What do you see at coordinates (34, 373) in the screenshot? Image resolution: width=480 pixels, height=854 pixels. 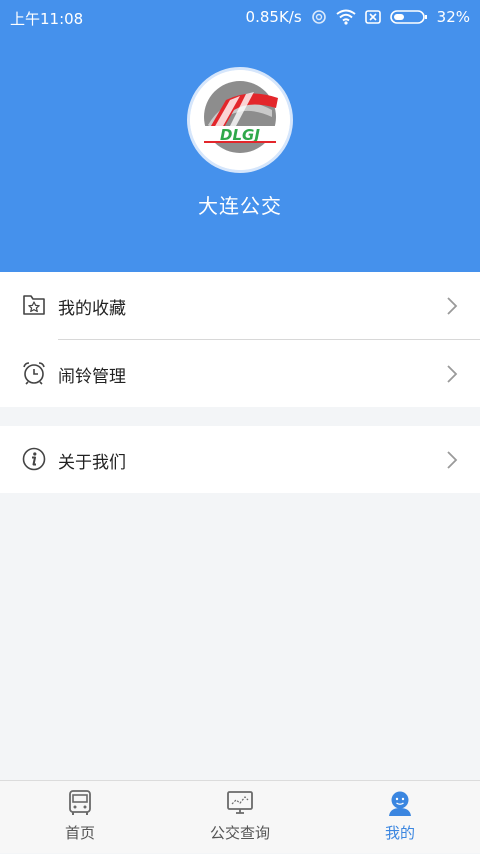 I see `alarm-clock-icon` at bounding box center [34, 373].